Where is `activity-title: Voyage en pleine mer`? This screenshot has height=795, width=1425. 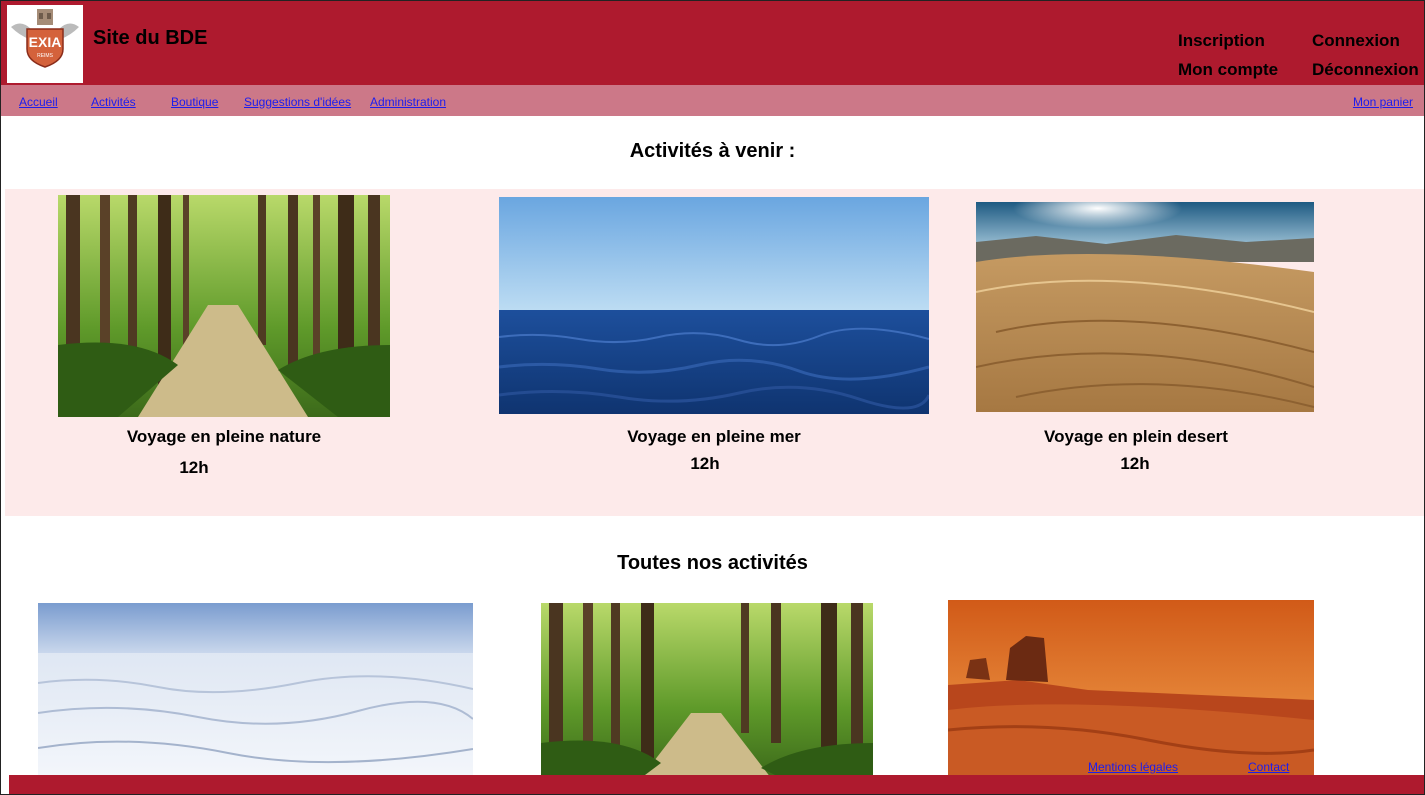 activity-title: Voyage en pleine mer is located at coordinates (714, 436).